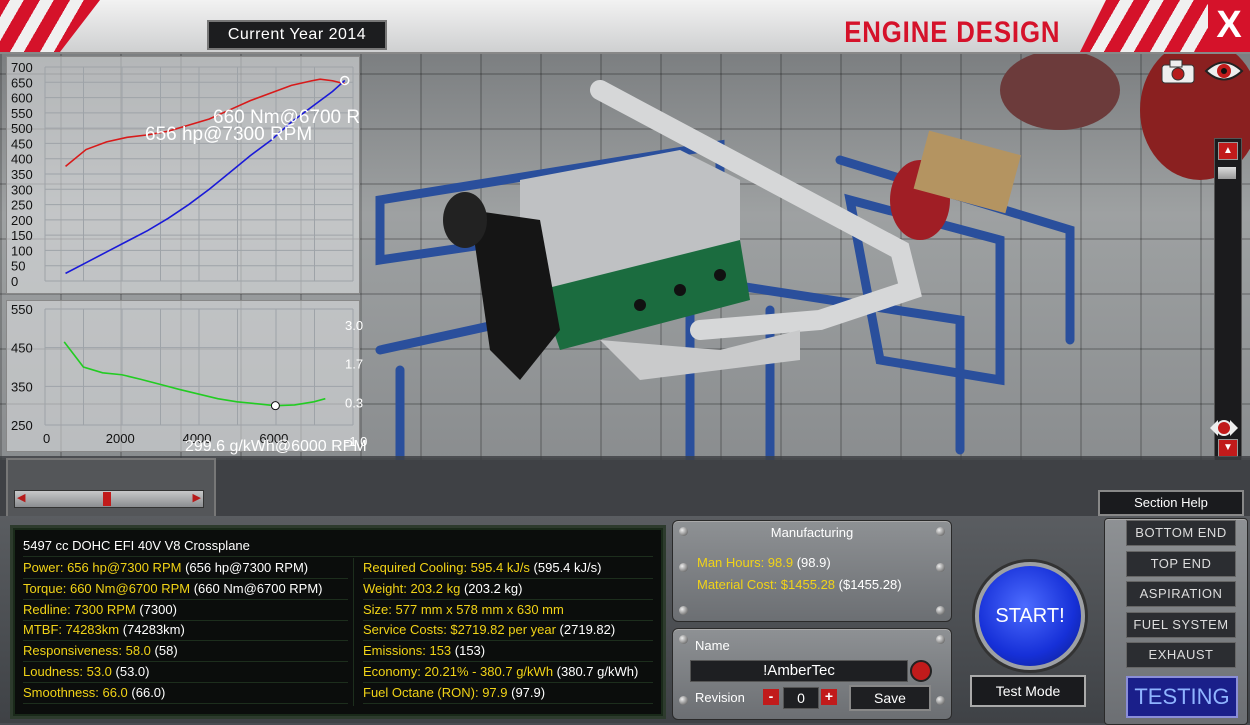 This screenshot has width=1250, height=725. What do you see at coordinates (71, 630) in the screenshot?
I see `stat-label: MTBF: 74283km` at bounding box center [71, 630].